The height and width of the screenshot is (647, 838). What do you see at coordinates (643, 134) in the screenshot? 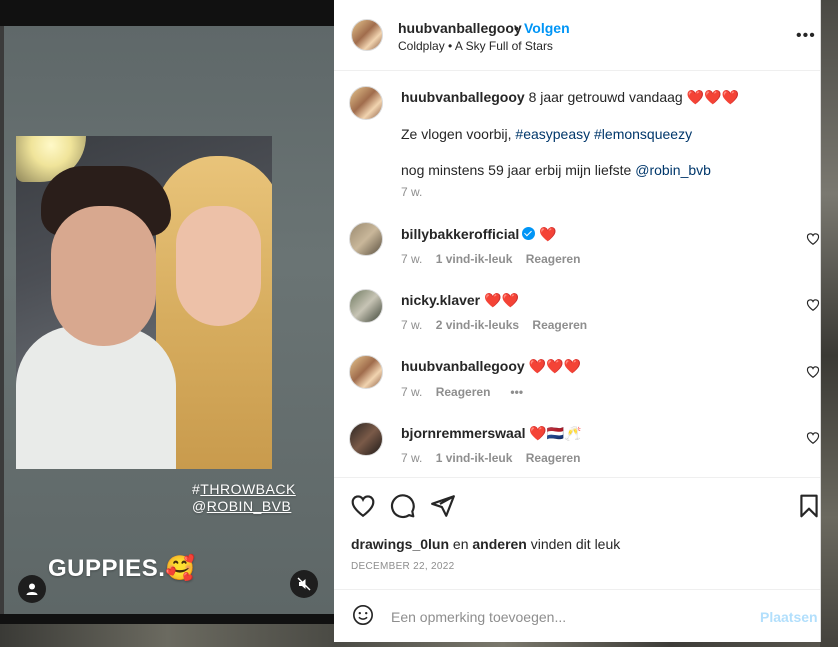
I see `hashtag-lemonsqueezy: #lemonsqueezy` at bounding box center [643, 134].